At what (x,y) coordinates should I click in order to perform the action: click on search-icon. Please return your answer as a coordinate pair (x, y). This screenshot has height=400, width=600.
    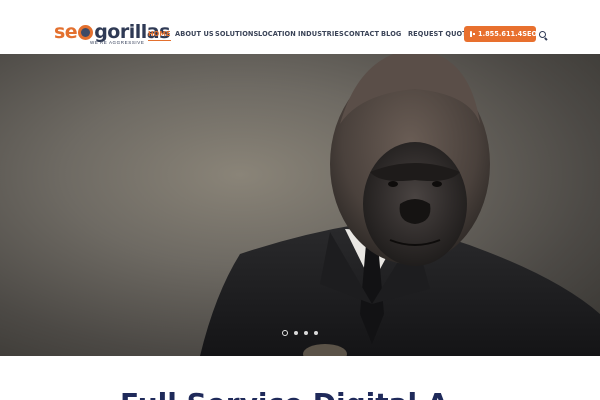
    Looking at the image, I should click on (542, 34).